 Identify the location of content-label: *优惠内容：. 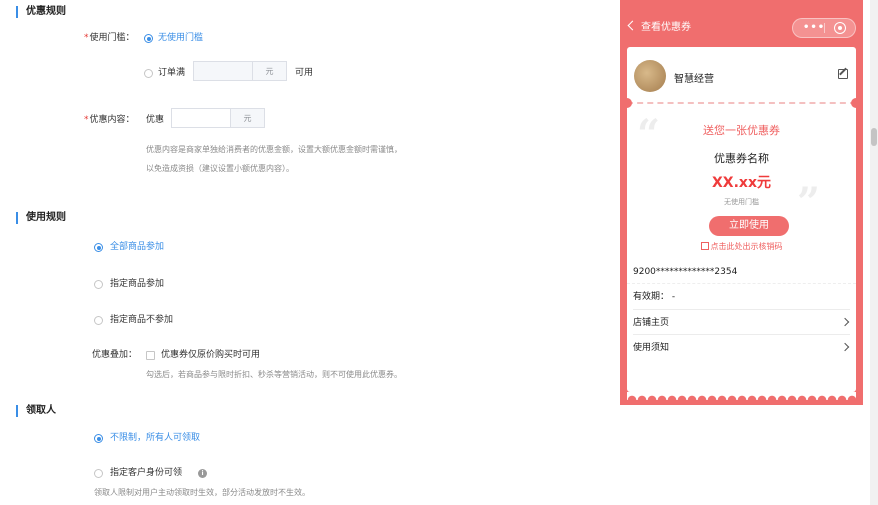
(109, 120).